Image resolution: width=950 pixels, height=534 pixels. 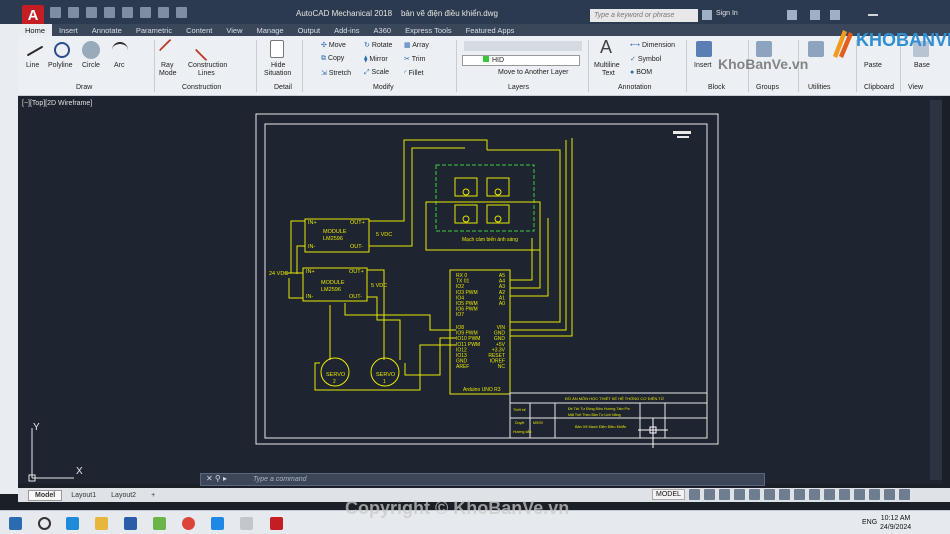 What do you see at coordinates (502, 304) in the screenshot?
I see `arduino-pin-label: A0` at bounding box center [502, 304].